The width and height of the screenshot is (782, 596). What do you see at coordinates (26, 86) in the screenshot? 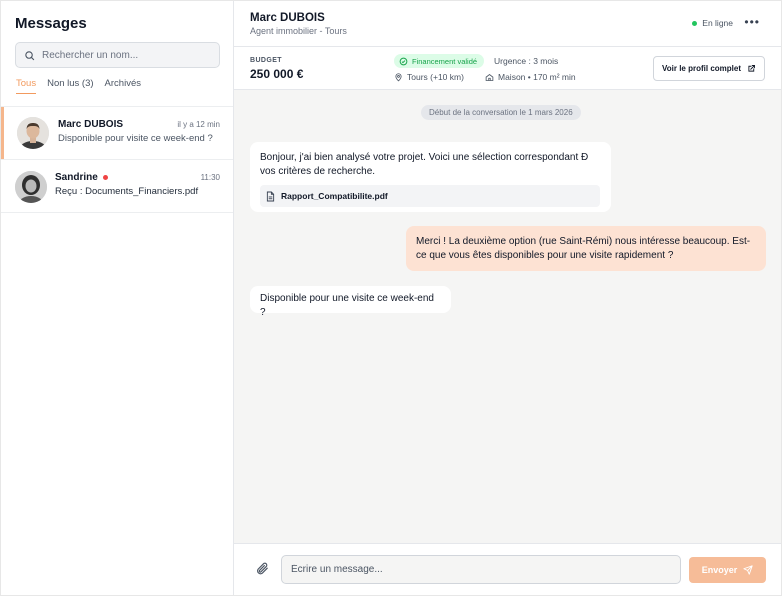
I see `tab-tous: Tous` at bounding box center [26, 86].